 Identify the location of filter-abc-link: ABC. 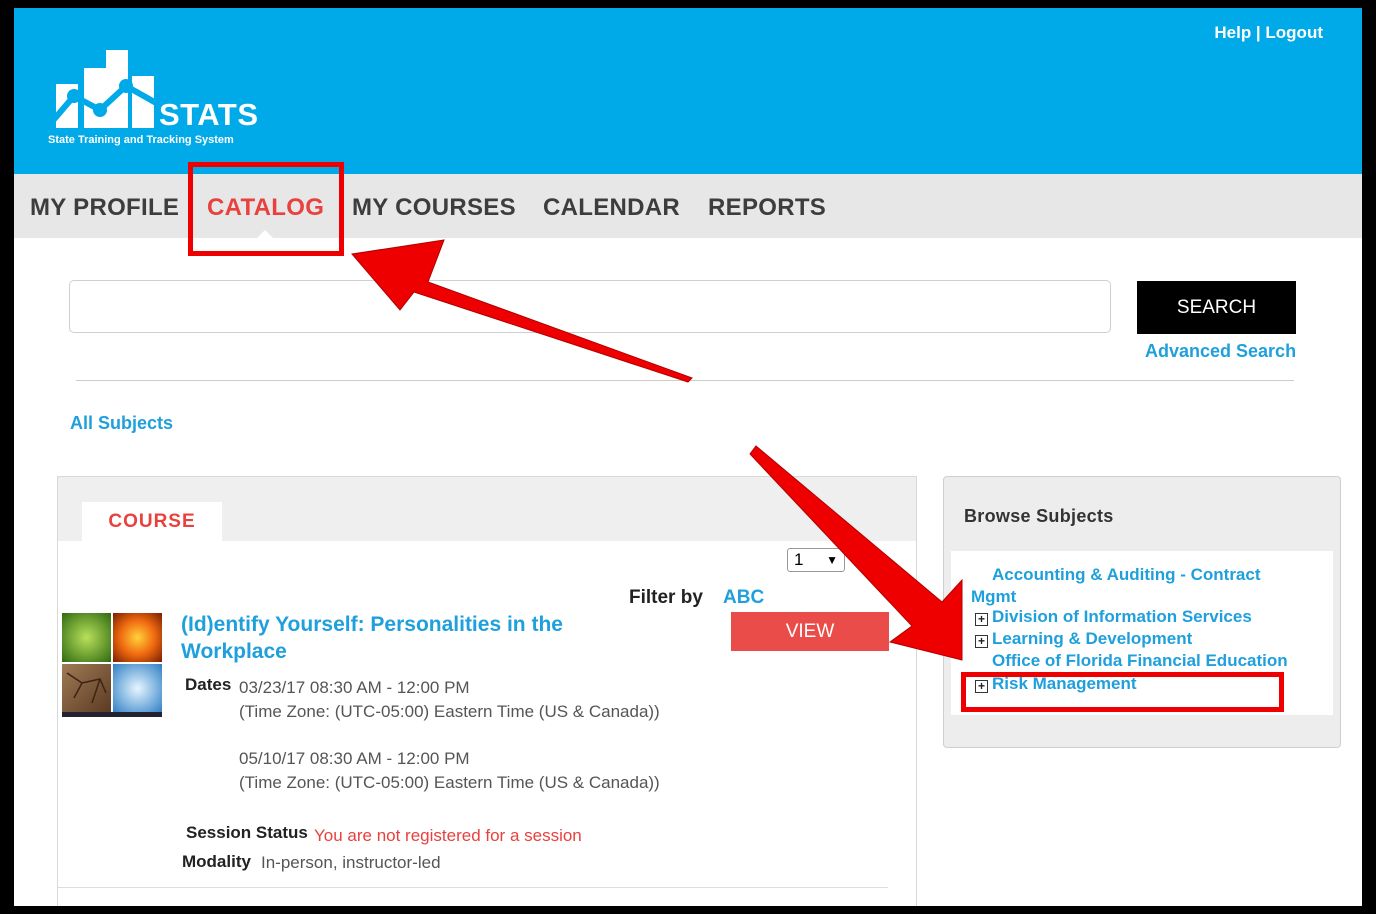
(743, 598).